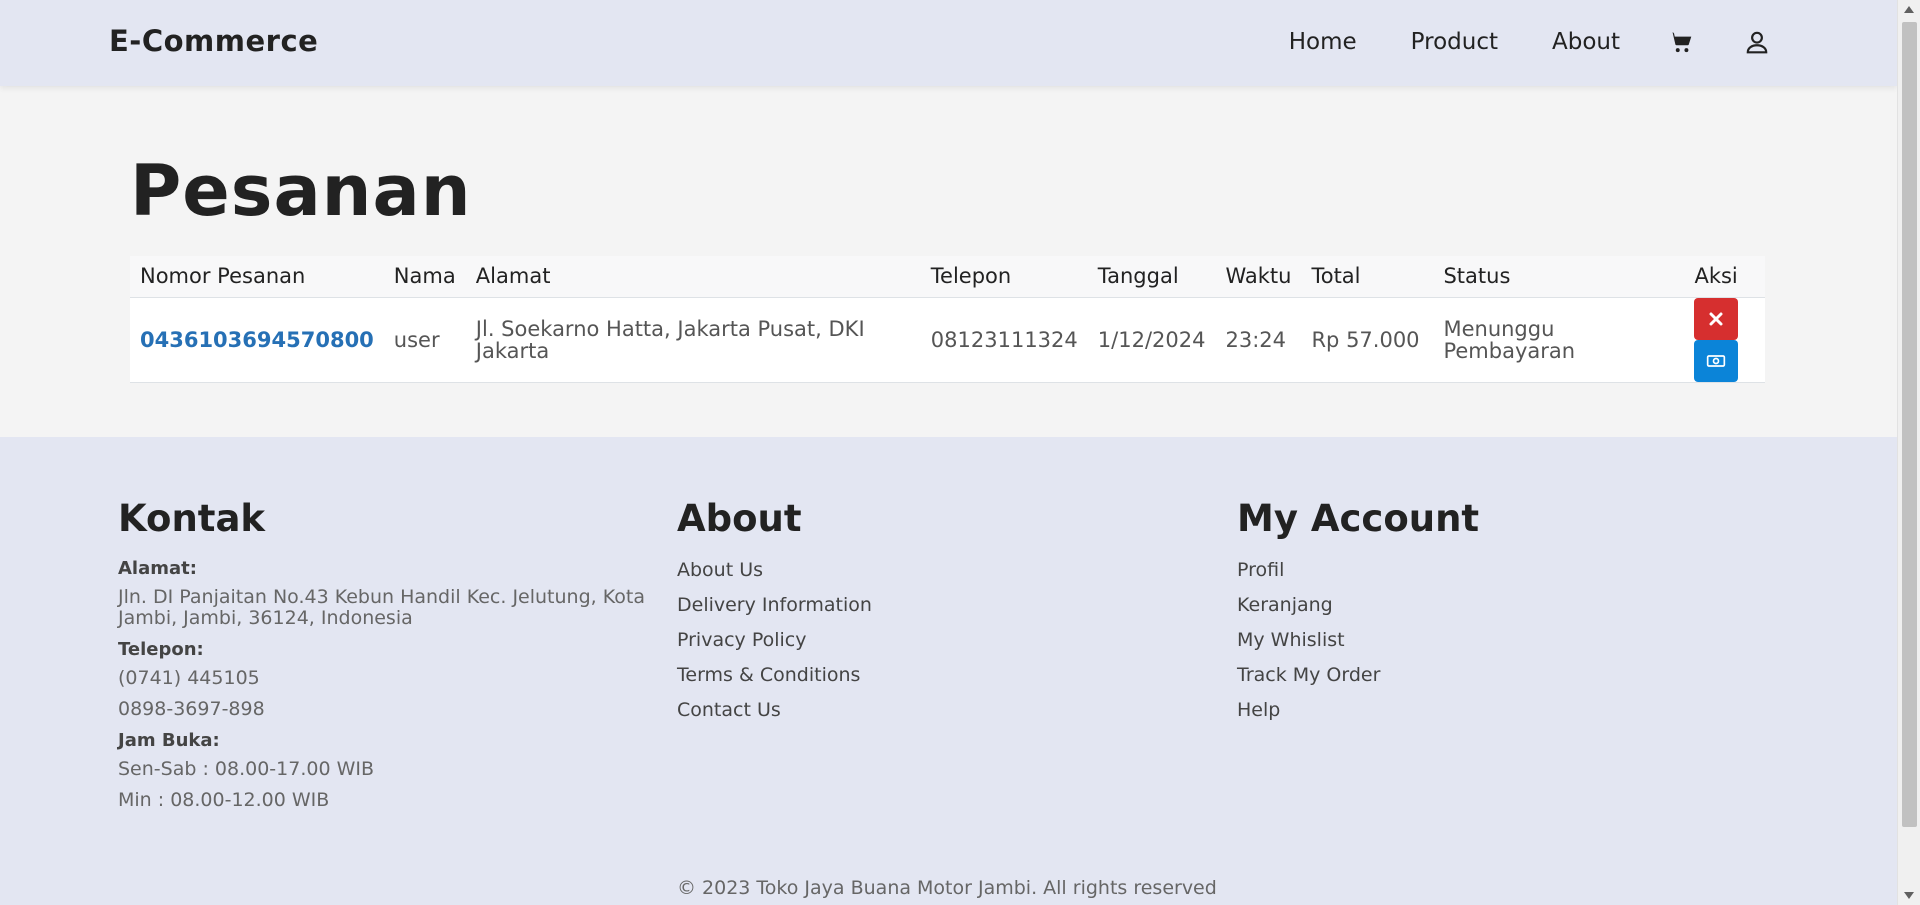 Image resolution: width=1920 pixels, height=905 pixels. What do you see at coordinates (1454, 42) in the screenshot?
I see `nav-link-product: Product` at bounding box center [1454, 42].